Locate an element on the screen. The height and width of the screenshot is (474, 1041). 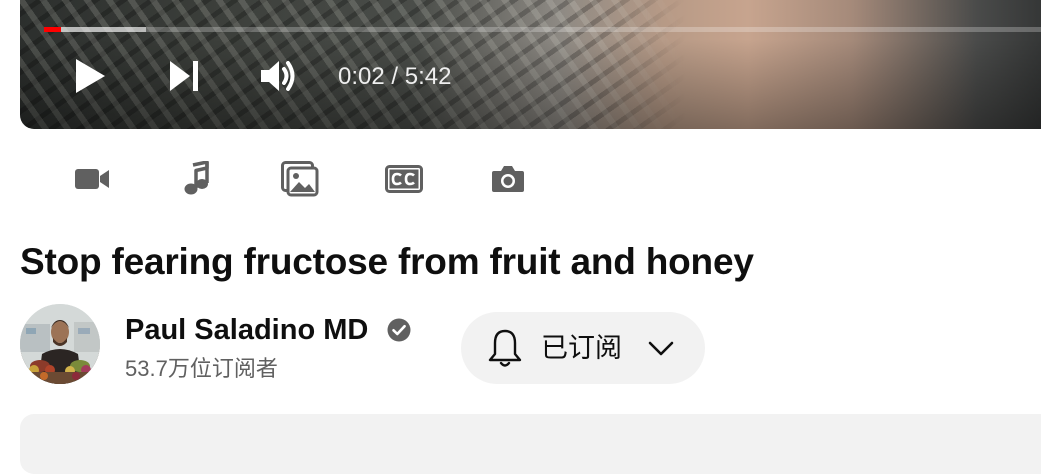
skip-next-icon is located at coordinates (184, 76).